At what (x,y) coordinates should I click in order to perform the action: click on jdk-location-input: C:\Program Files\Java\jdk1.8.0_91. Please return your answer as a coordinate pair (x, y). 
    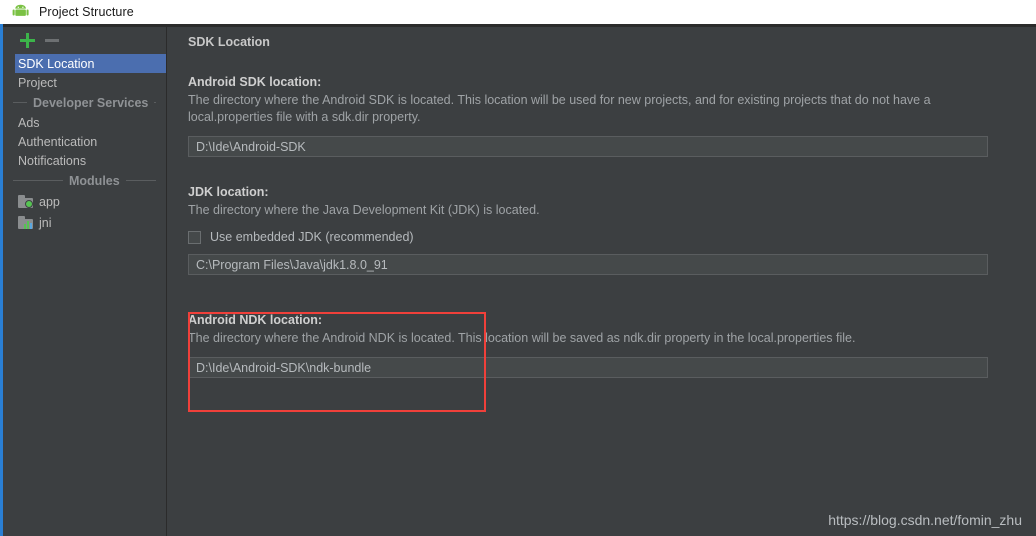
    Looking at the image, I should click on (588, 264).